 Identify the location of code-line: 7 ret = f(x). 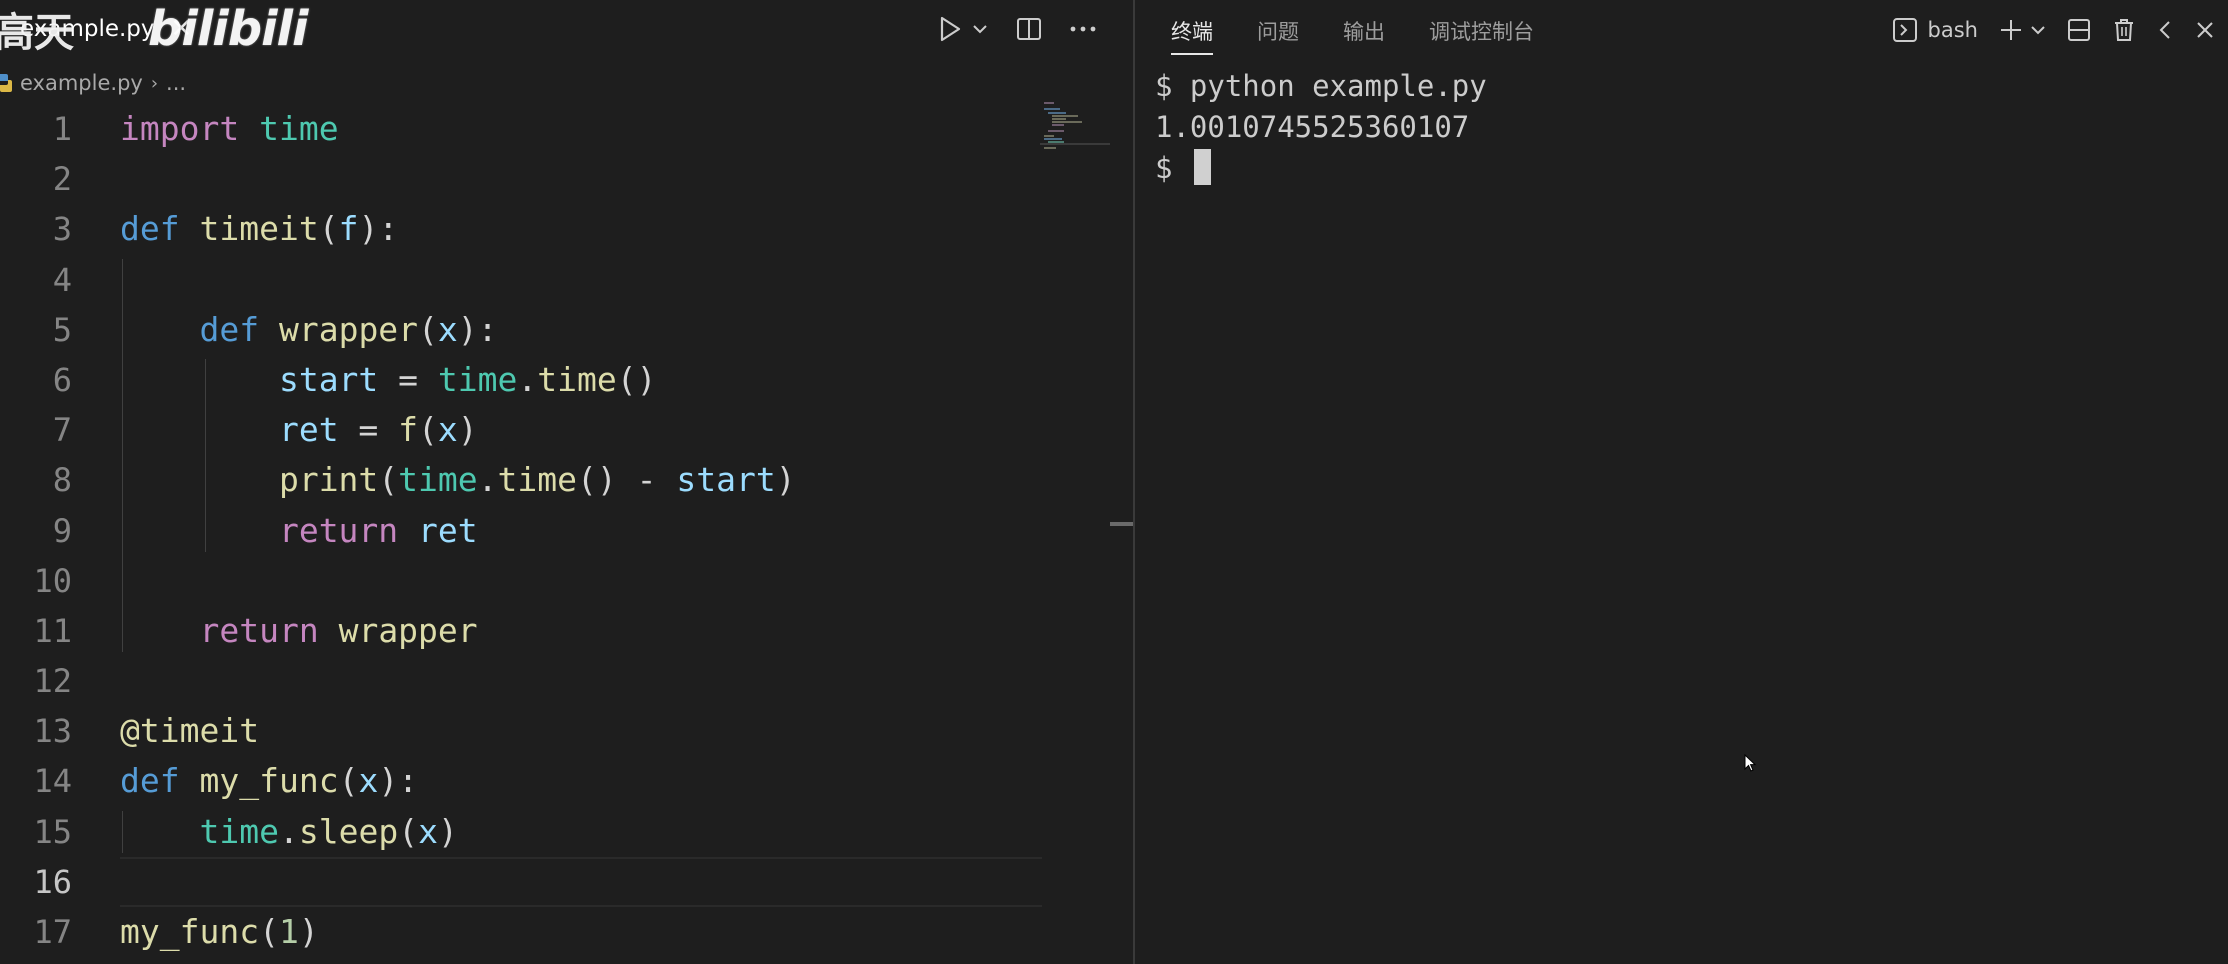
(525, 430).